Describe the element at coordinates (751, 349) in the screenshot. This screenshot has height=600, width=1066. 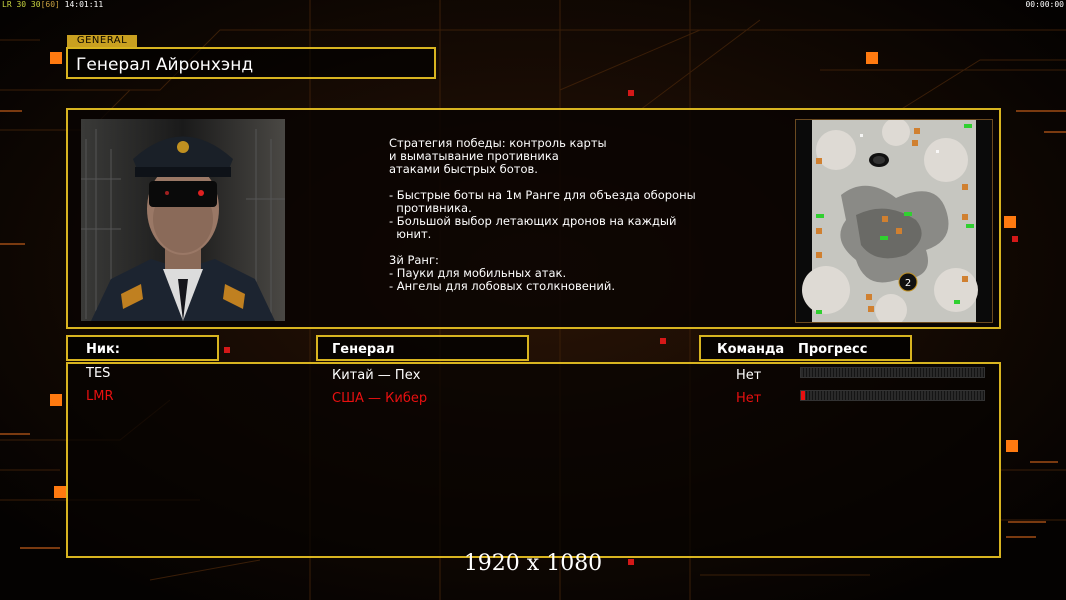
I see `team-header-label: Команда` at that location.